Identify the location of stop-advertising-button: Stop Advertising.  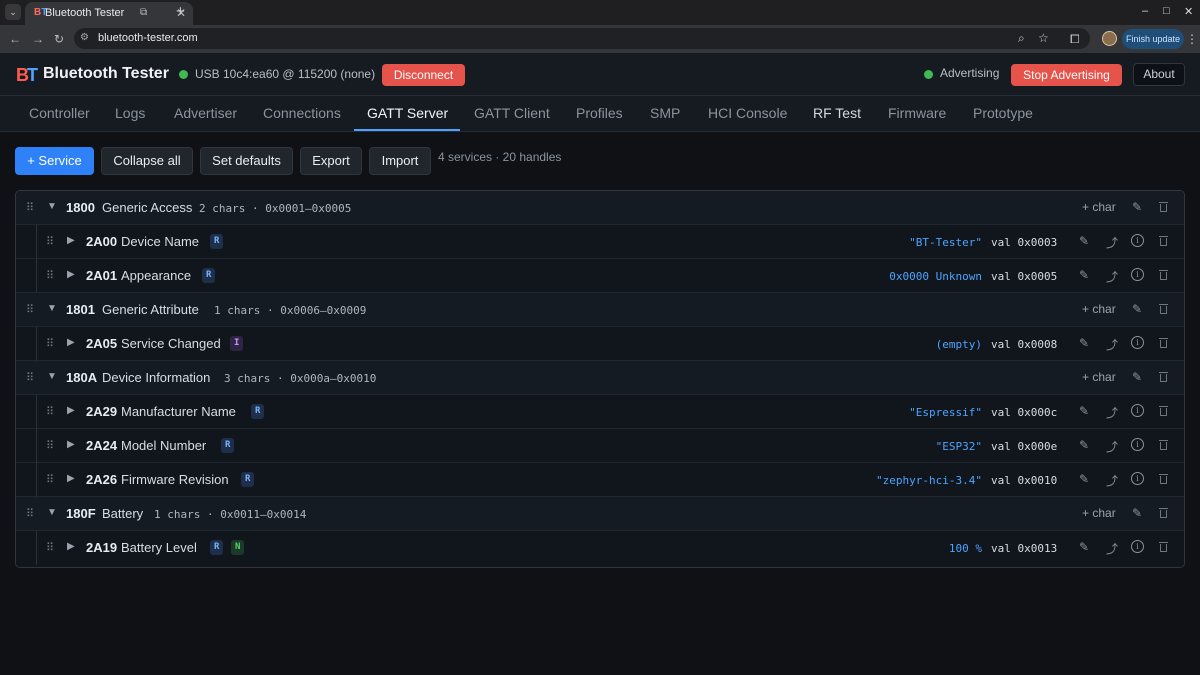
(1066, 75).